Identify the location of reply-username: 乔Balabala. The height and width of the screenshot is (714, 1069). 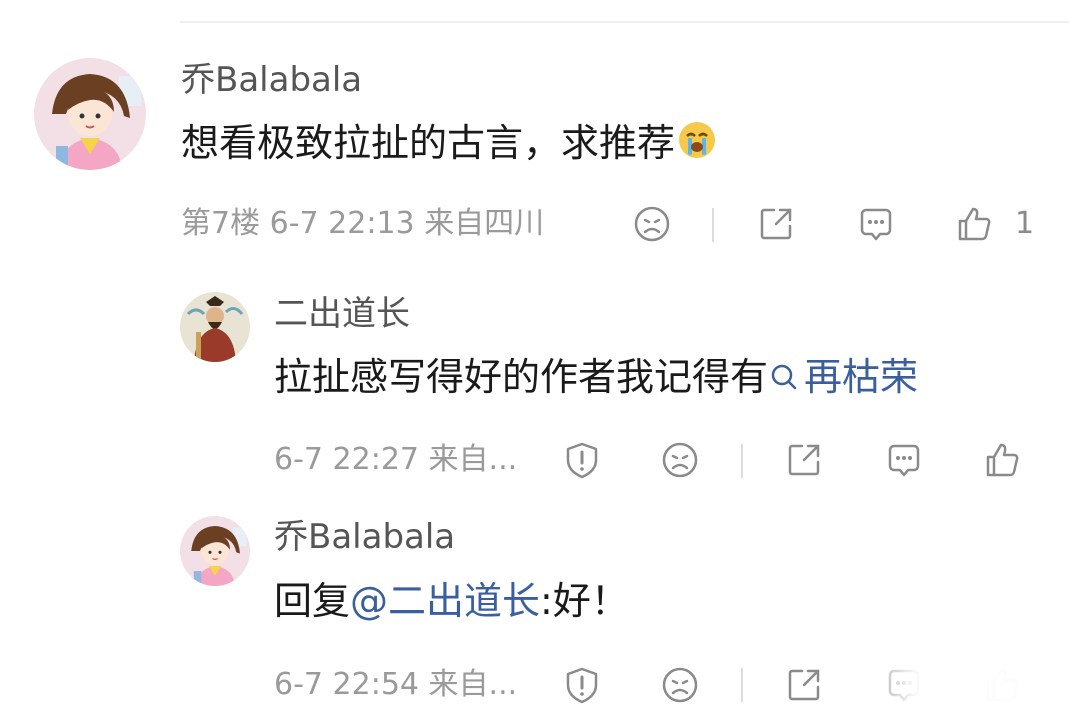
(364, 537).